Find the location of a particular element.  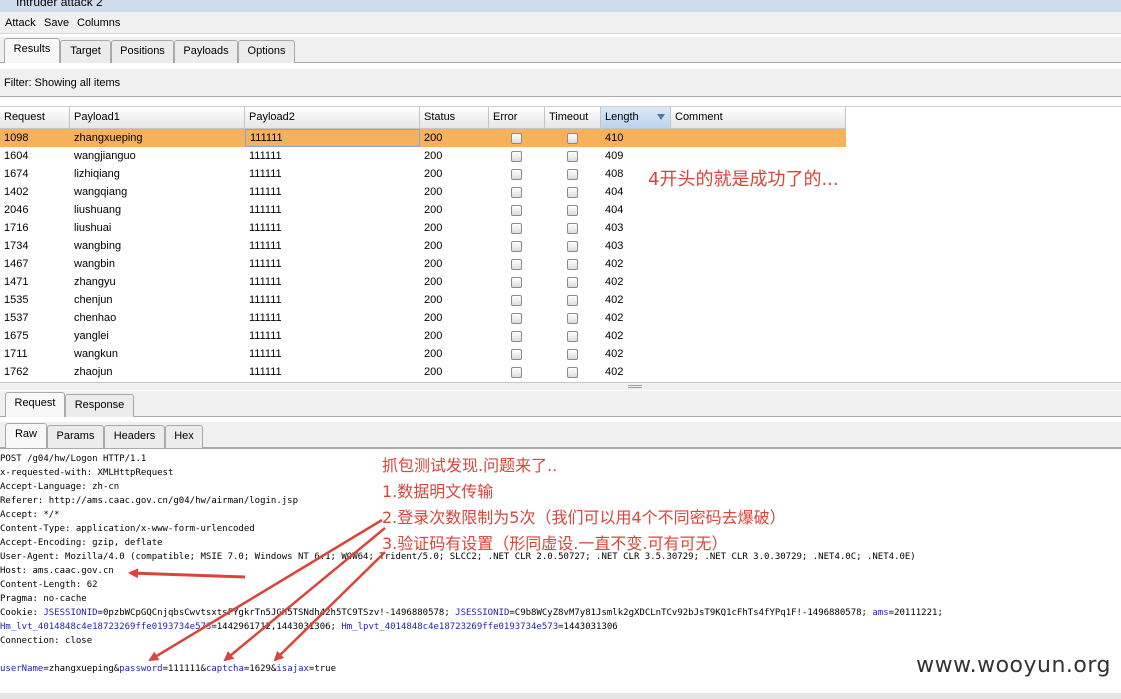

col-timeout: Timeout is located at coordinates (573, 118).